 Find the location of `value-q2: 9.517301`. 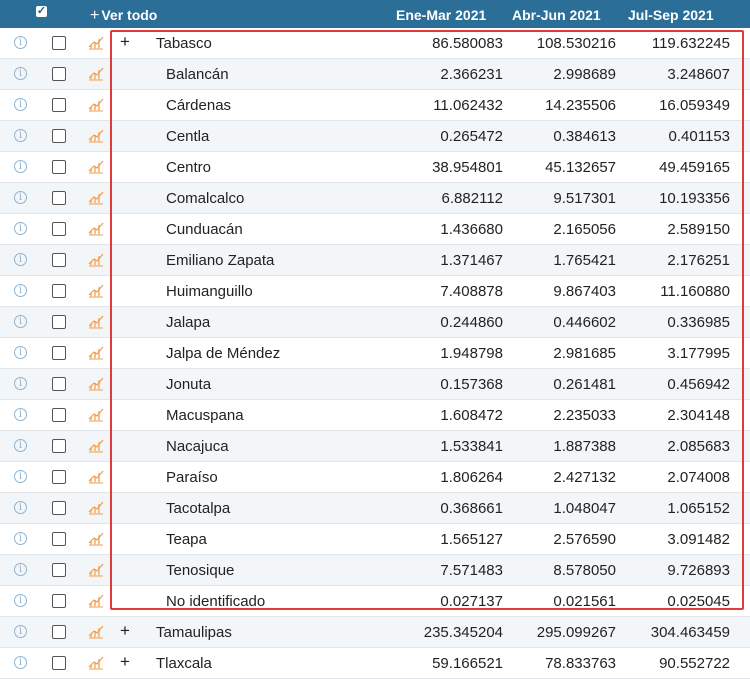

value-q2: 9.517301 is located at coordinates (584, 198).